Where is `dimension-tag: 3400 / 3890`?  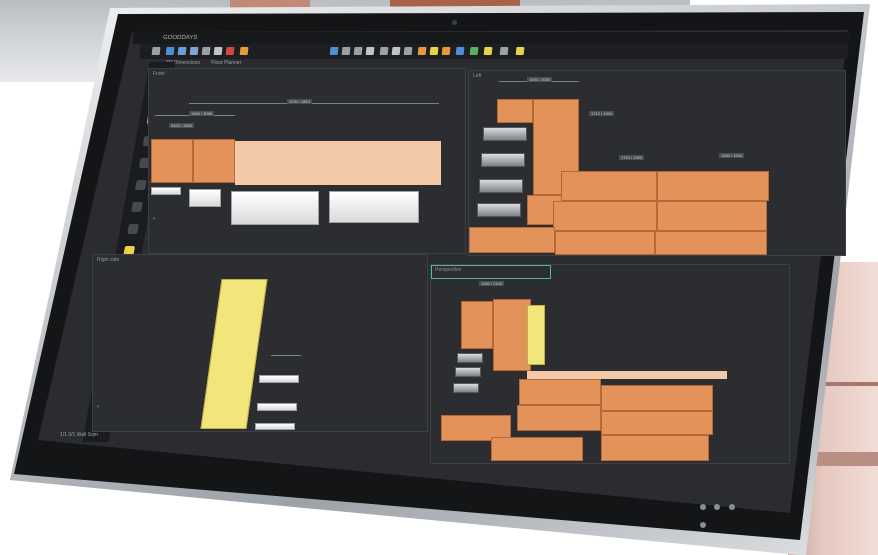 dimension-tag: 3400 / 3890 is located at coordinates (182, 125).